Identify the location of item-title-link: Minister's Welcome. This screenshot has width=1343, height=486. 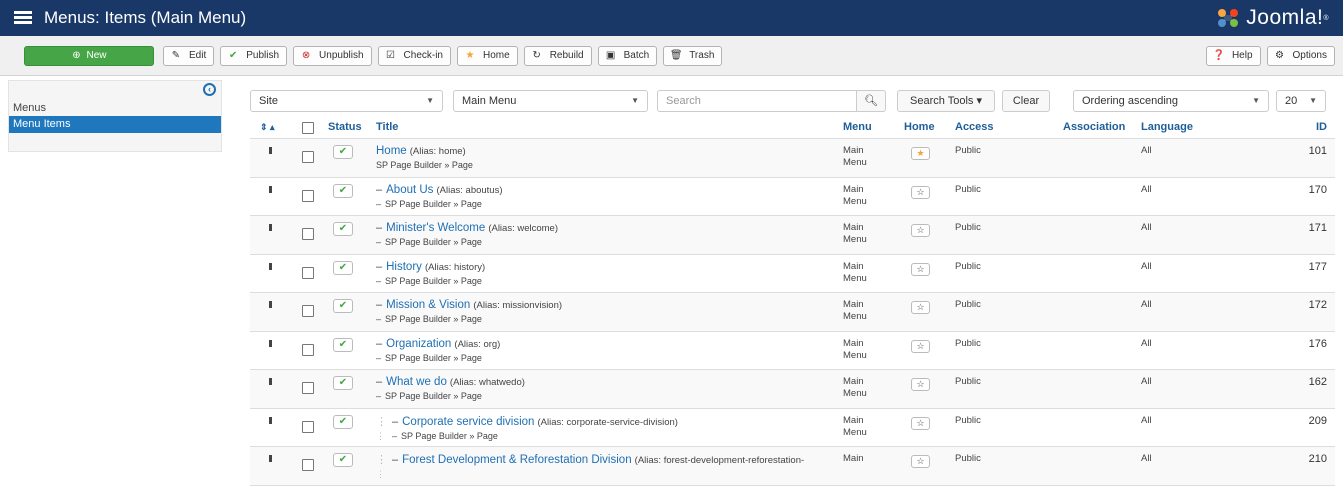
(435, 228).